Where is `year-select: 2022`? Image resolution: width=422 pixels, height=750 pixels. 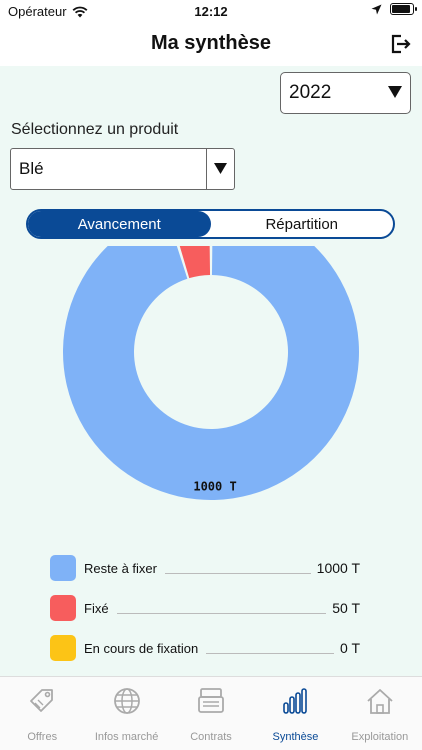 year-select: 2022 is located at coordinates (345, 93).